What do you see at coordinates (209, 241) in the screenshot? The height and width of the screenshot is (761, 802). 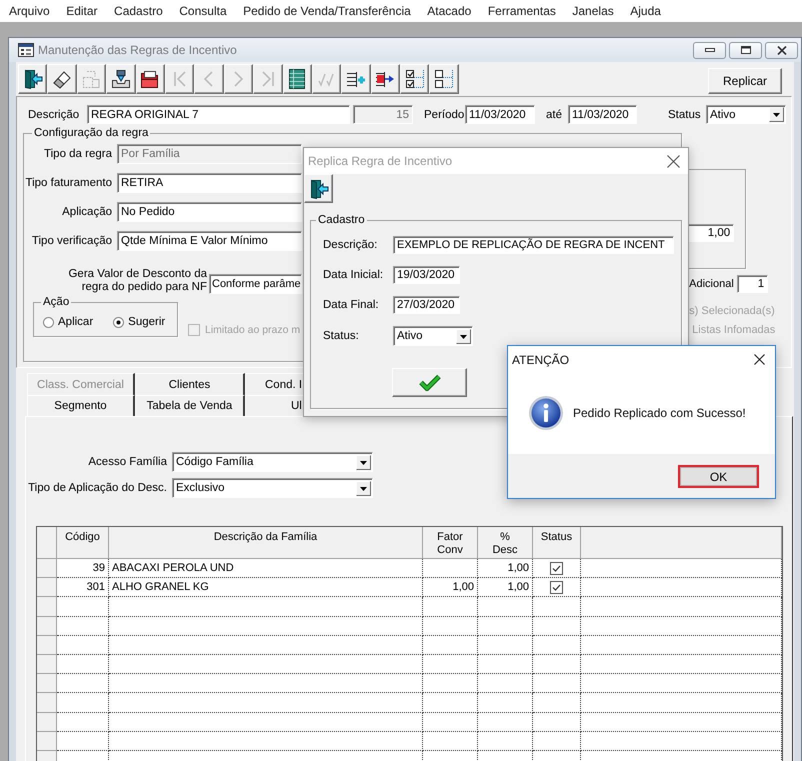 I see `text-field: Qtde Mínima E Valor Mínimo` at bounding box center [209, 241].